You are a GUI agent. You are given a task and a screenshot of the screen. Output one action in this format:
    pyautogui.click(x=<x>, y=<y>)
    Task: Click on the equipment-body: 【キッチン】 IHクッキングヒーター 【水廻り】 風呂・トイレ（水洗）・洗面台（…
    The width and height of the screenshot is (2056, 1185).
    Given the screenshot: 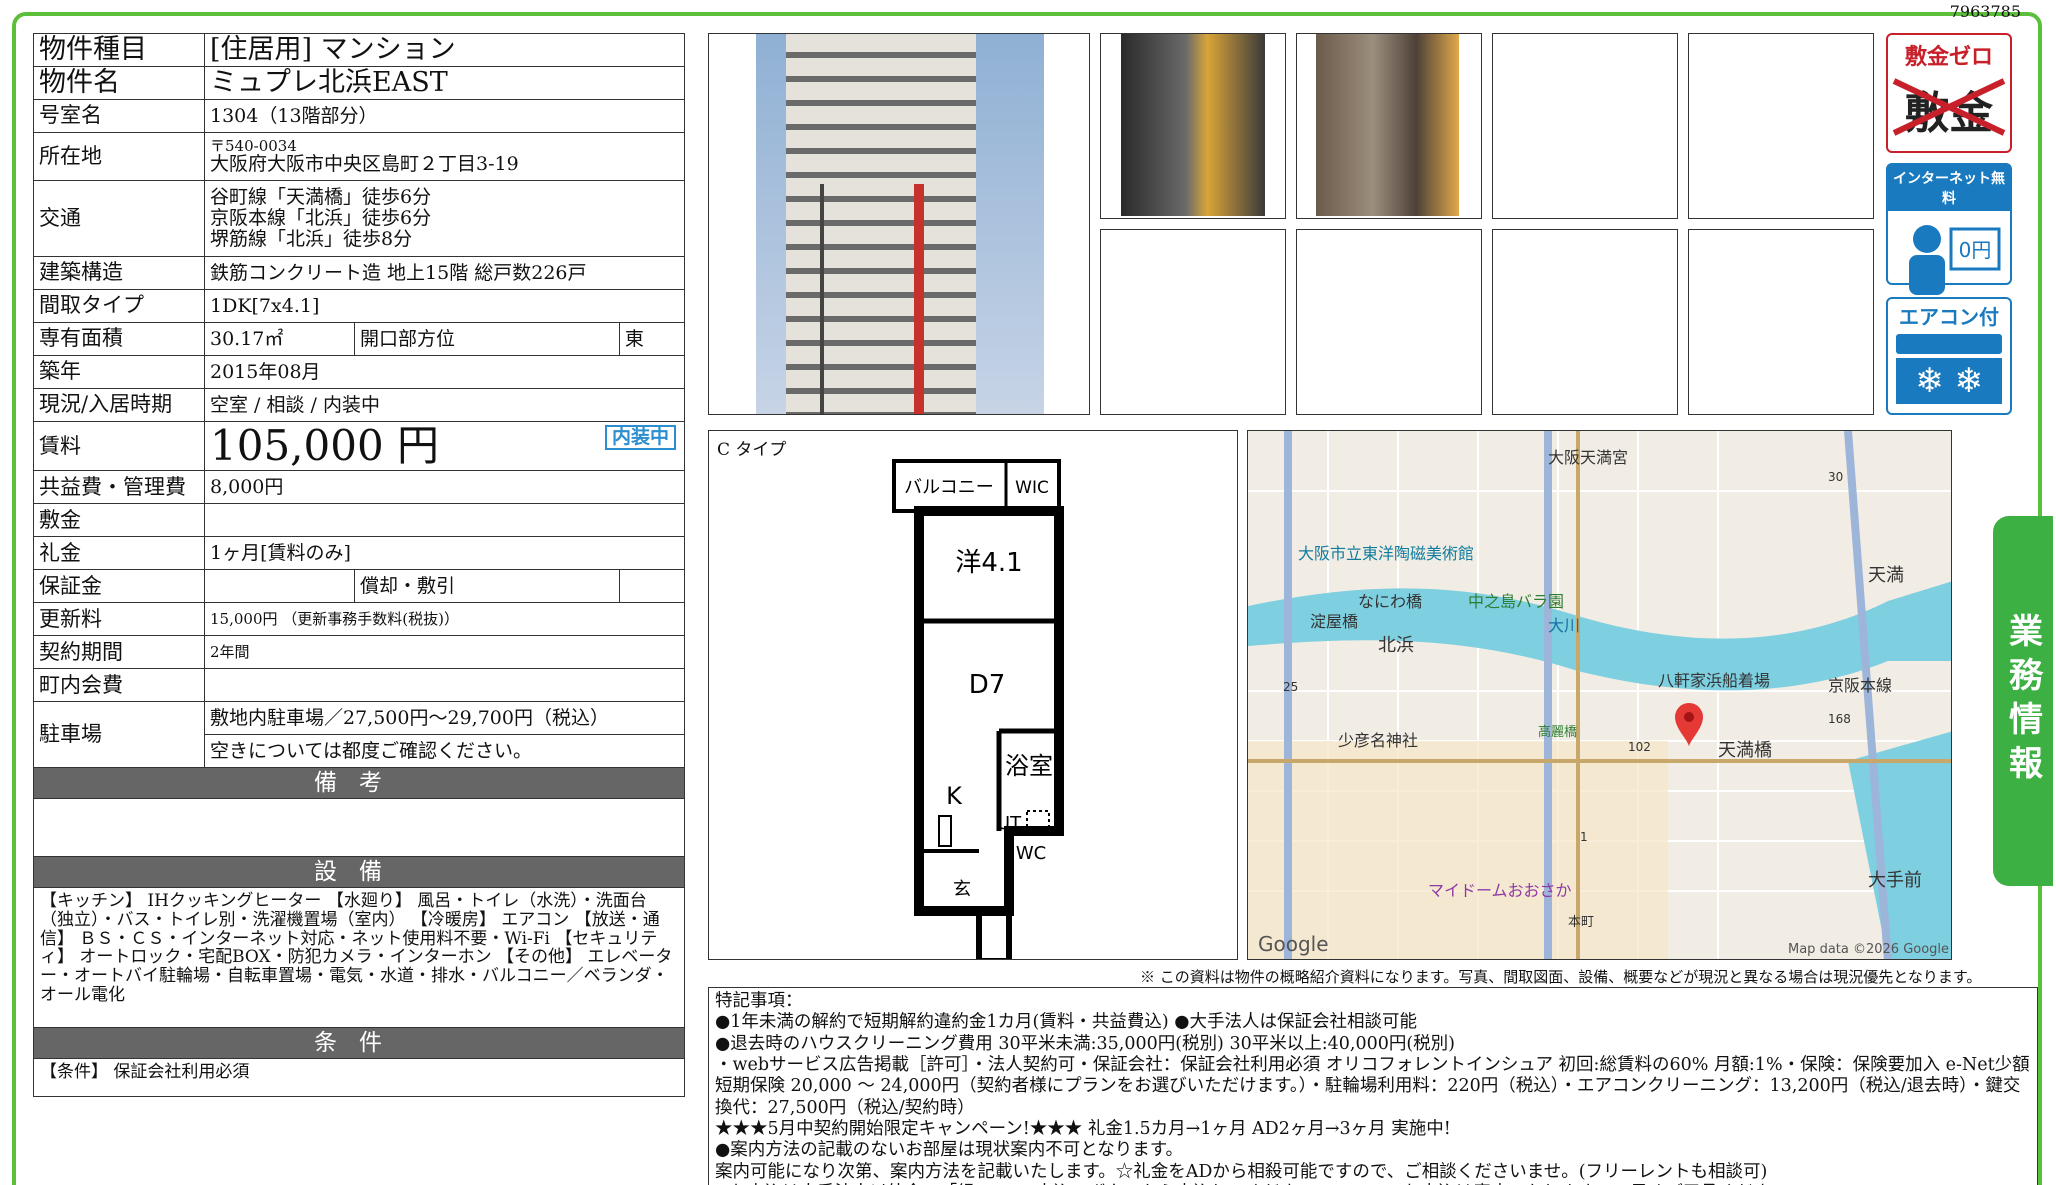 What is the action you would take?
    pyautogui.click(x=359, y=958)
    